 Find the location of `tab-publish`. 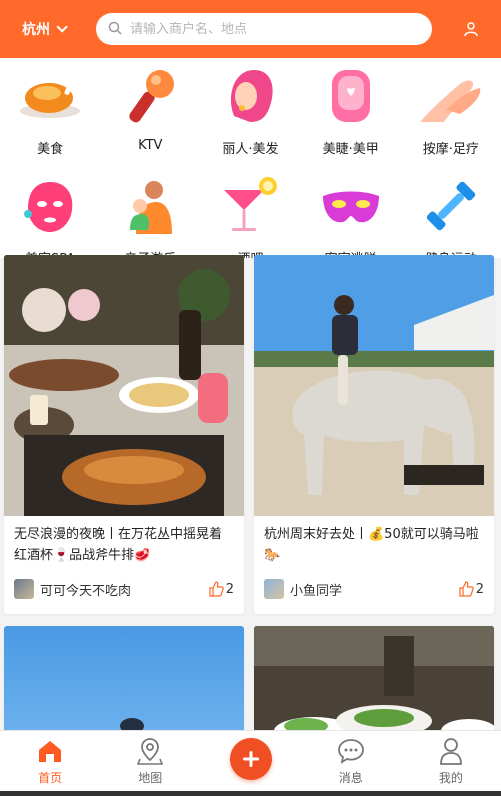

tab-publish is located at coordinates (250, 763).